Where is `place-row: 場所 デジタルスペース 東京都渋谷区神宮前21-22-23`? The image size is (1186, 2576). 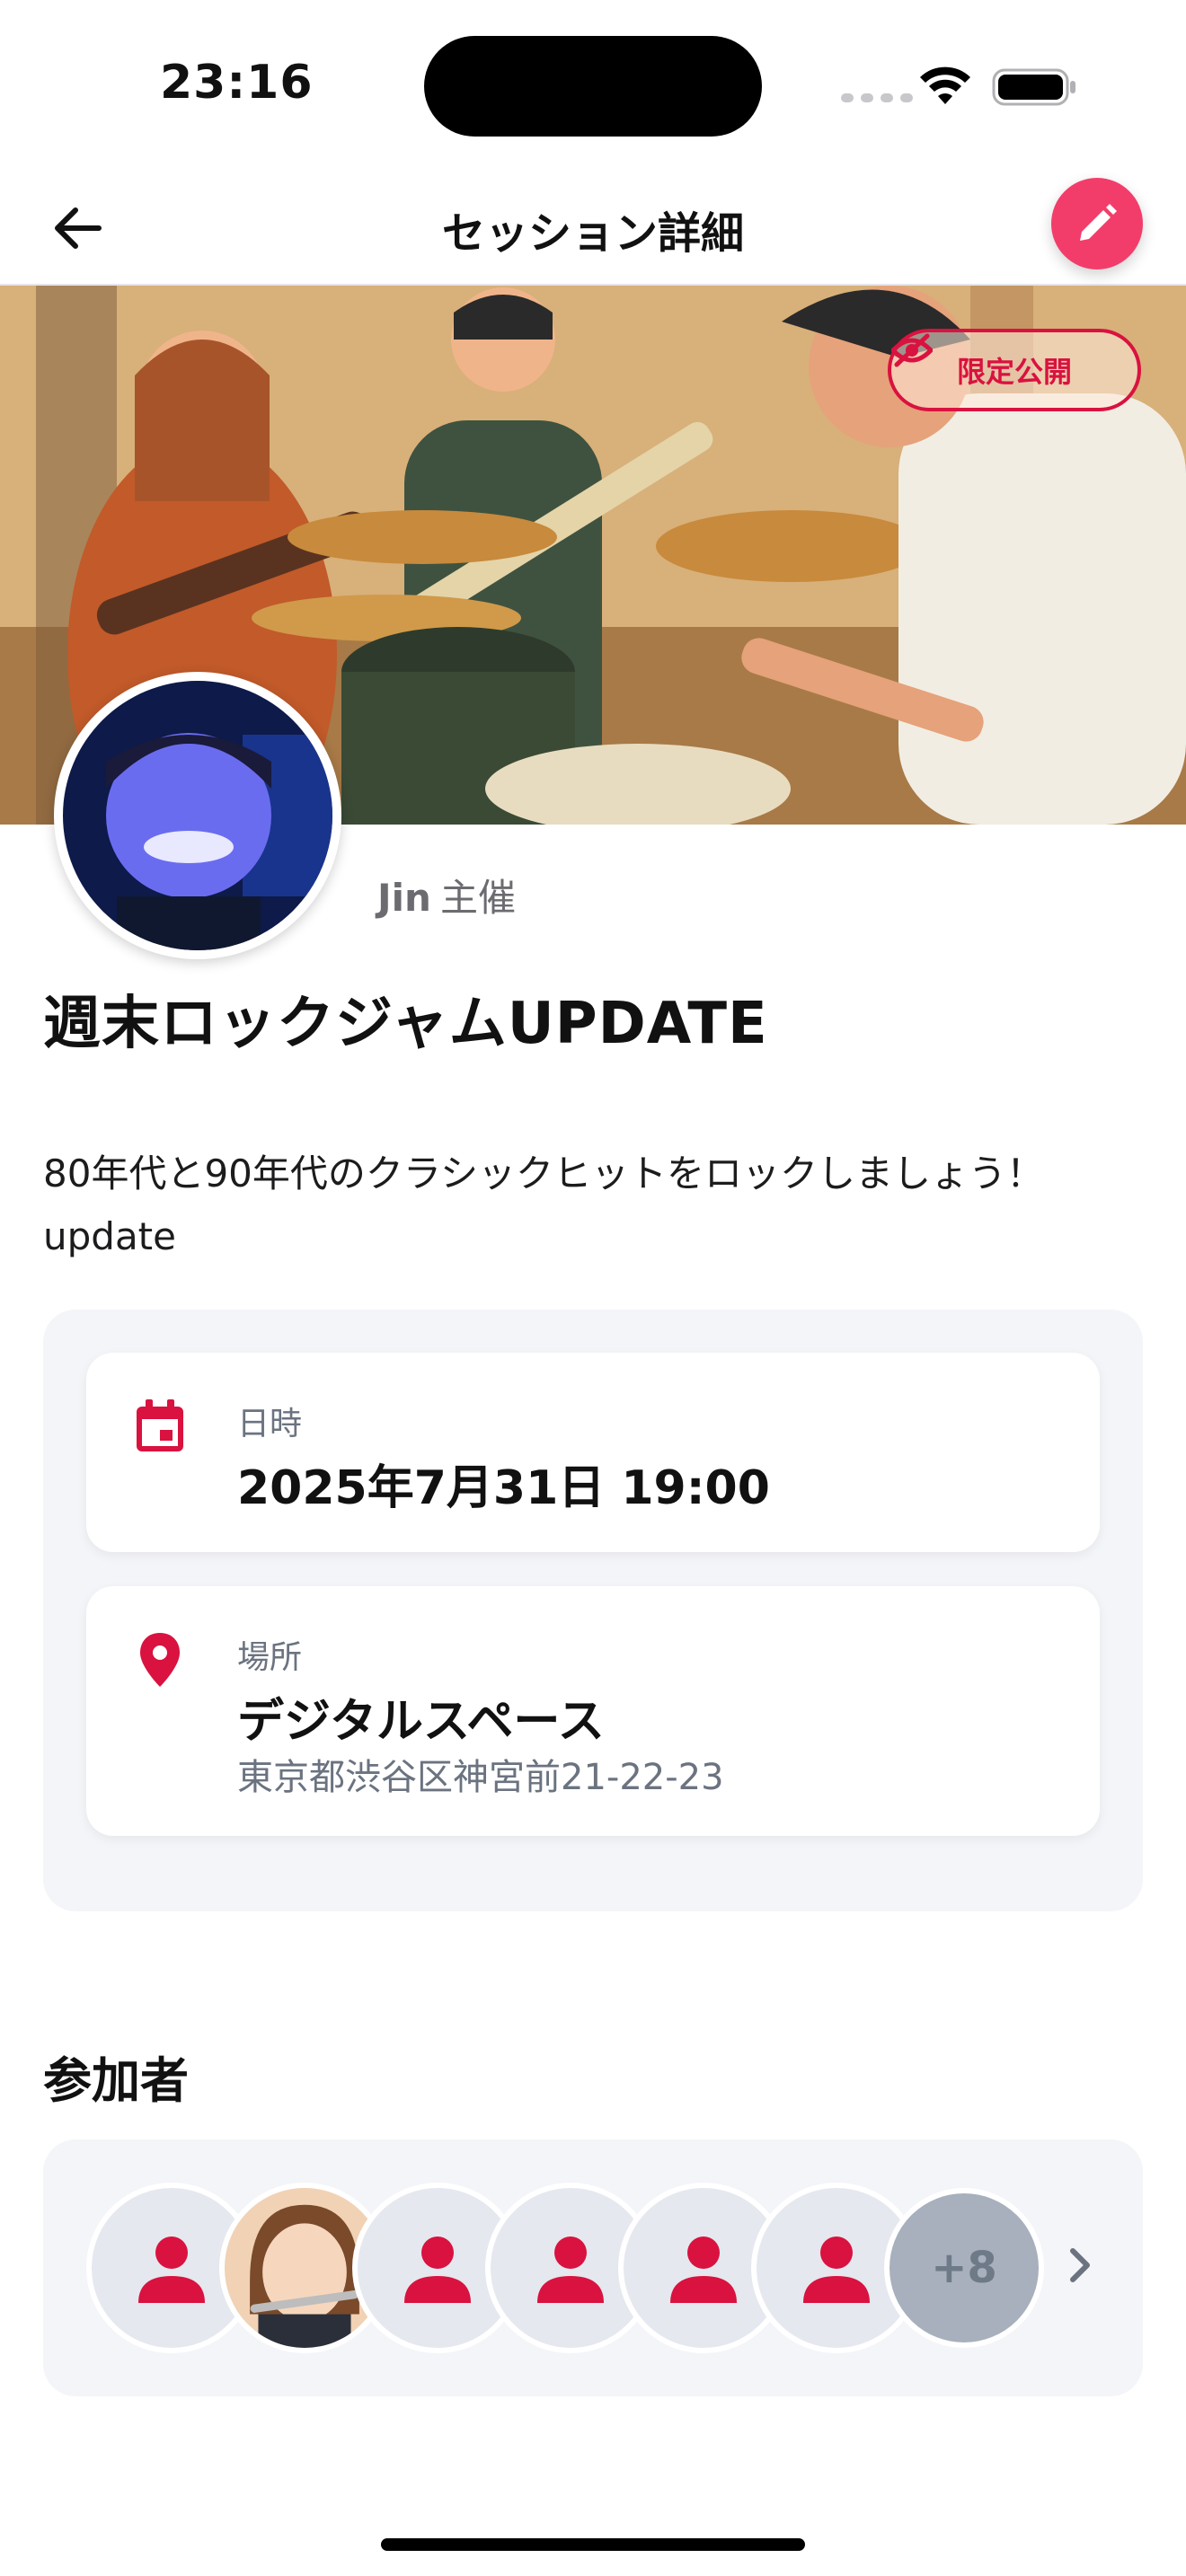
place-row: 場所 デジタルスペース 東京都渋谷区神宮前21-22-23 is located at coordinates (593, 1711).